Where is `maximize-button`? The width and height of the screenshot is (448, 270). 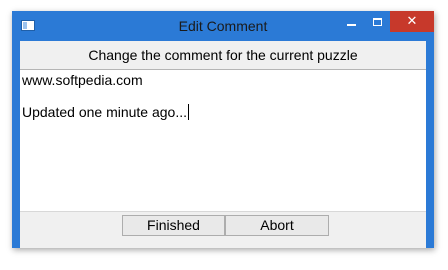
maximize-button is located at coordinates (377, 21).